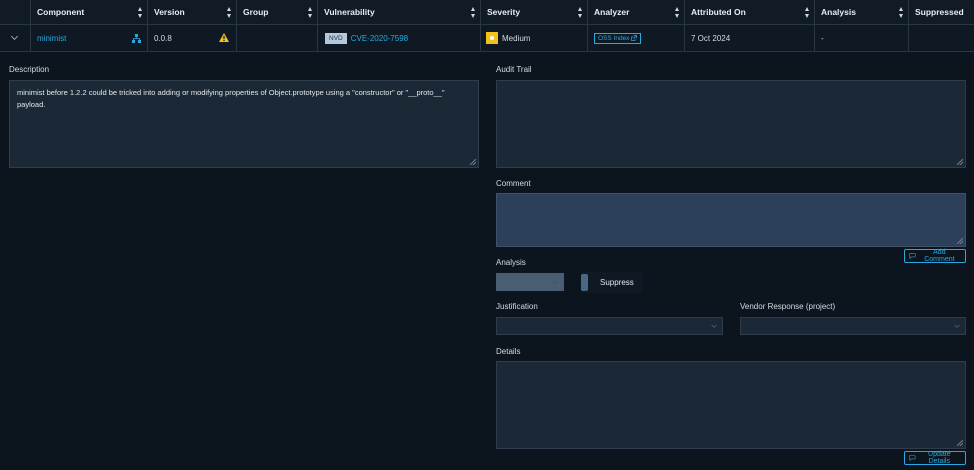 This screenshot has width=974, height=470. I want to click on justification-label: Justification, so click(517, 306).